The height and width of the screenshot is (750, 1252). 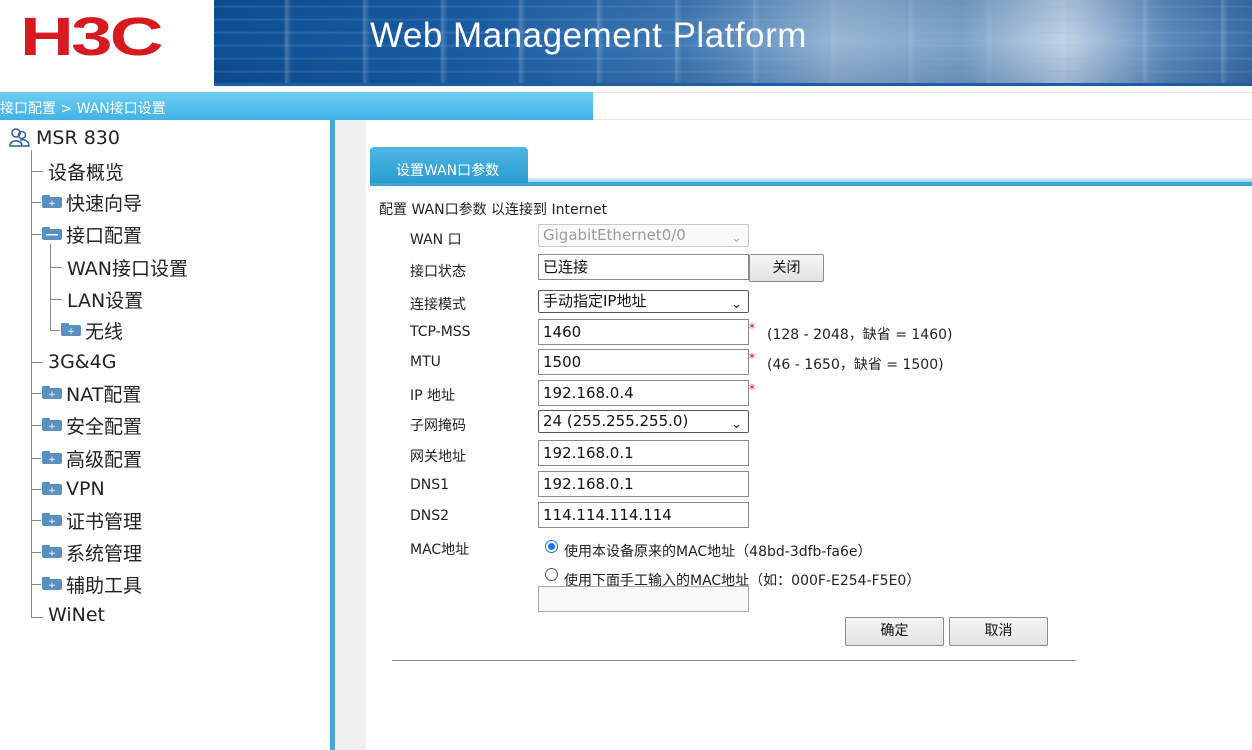 What do you see at coordinates (718, 552) in the screenshot?
I see `mac-default-label: 使用本设备原来的MAC地址（48bd-3dfb-fa6e）` at bounding box center [718, 552].